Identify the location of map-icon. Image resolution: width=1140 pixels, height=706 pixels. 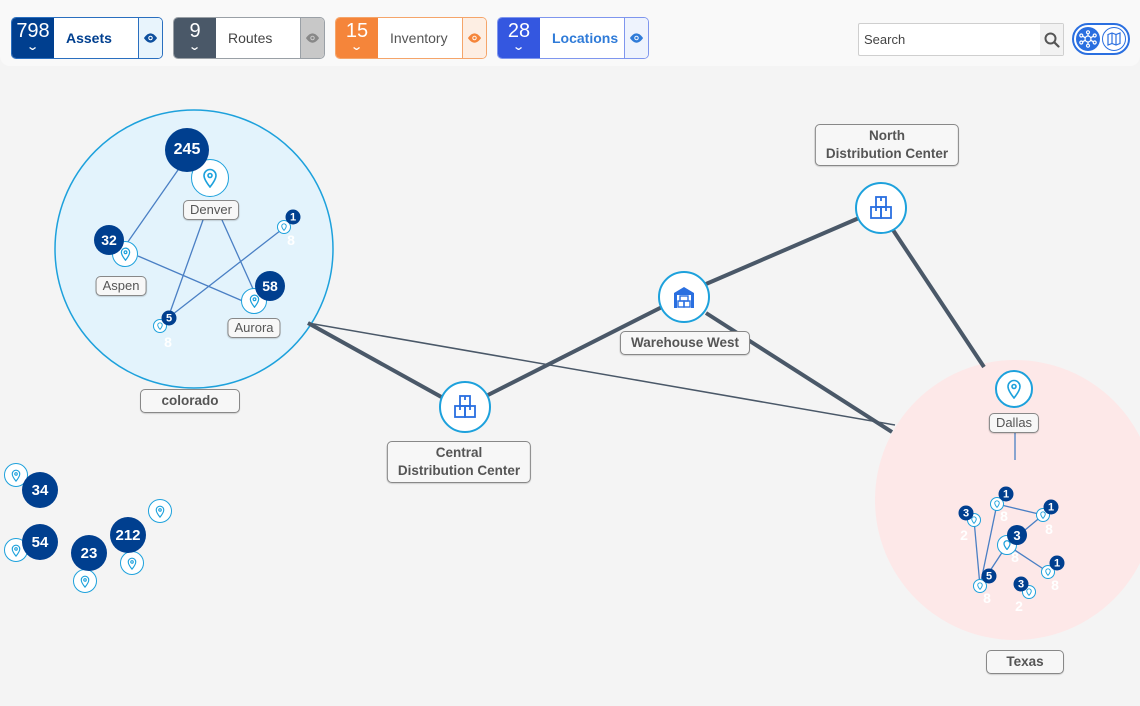
(1114, 39).